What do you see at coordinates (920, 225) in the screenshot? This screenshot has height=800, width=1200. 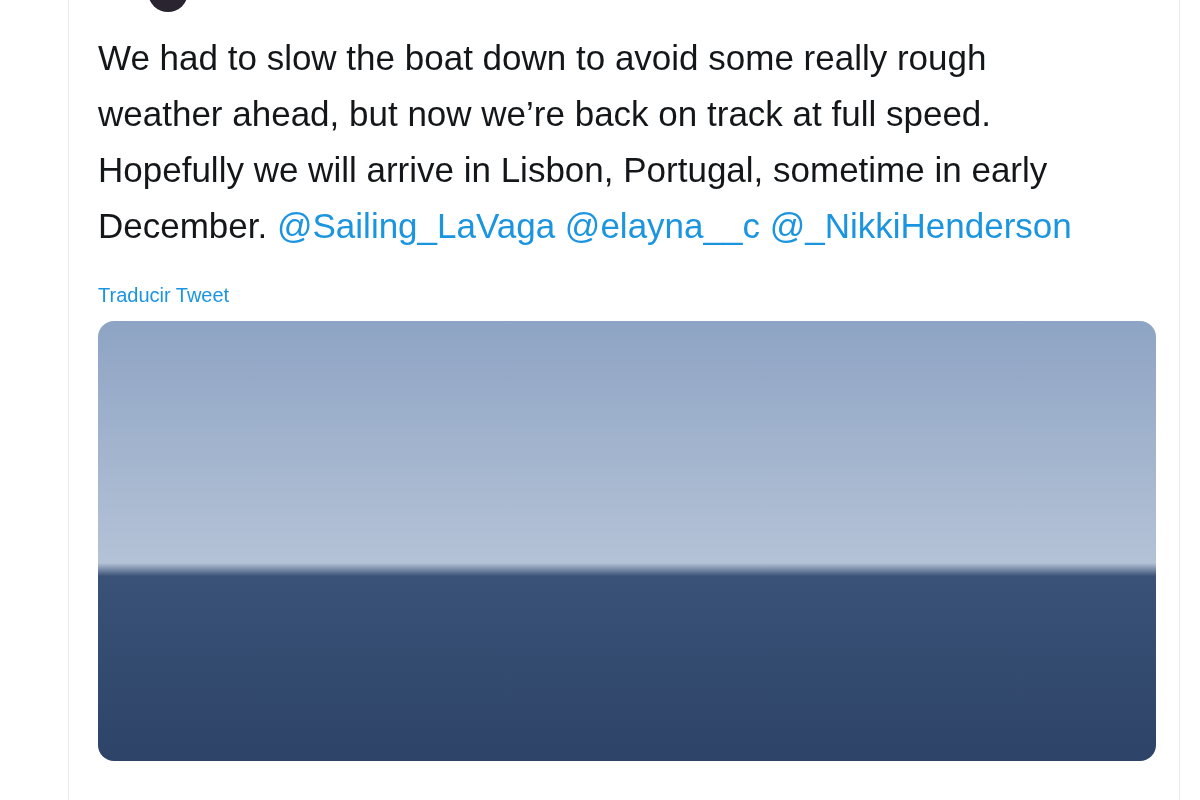 I see `mention-link: @_NikkiHenderson` at bounding box center [920, 225].